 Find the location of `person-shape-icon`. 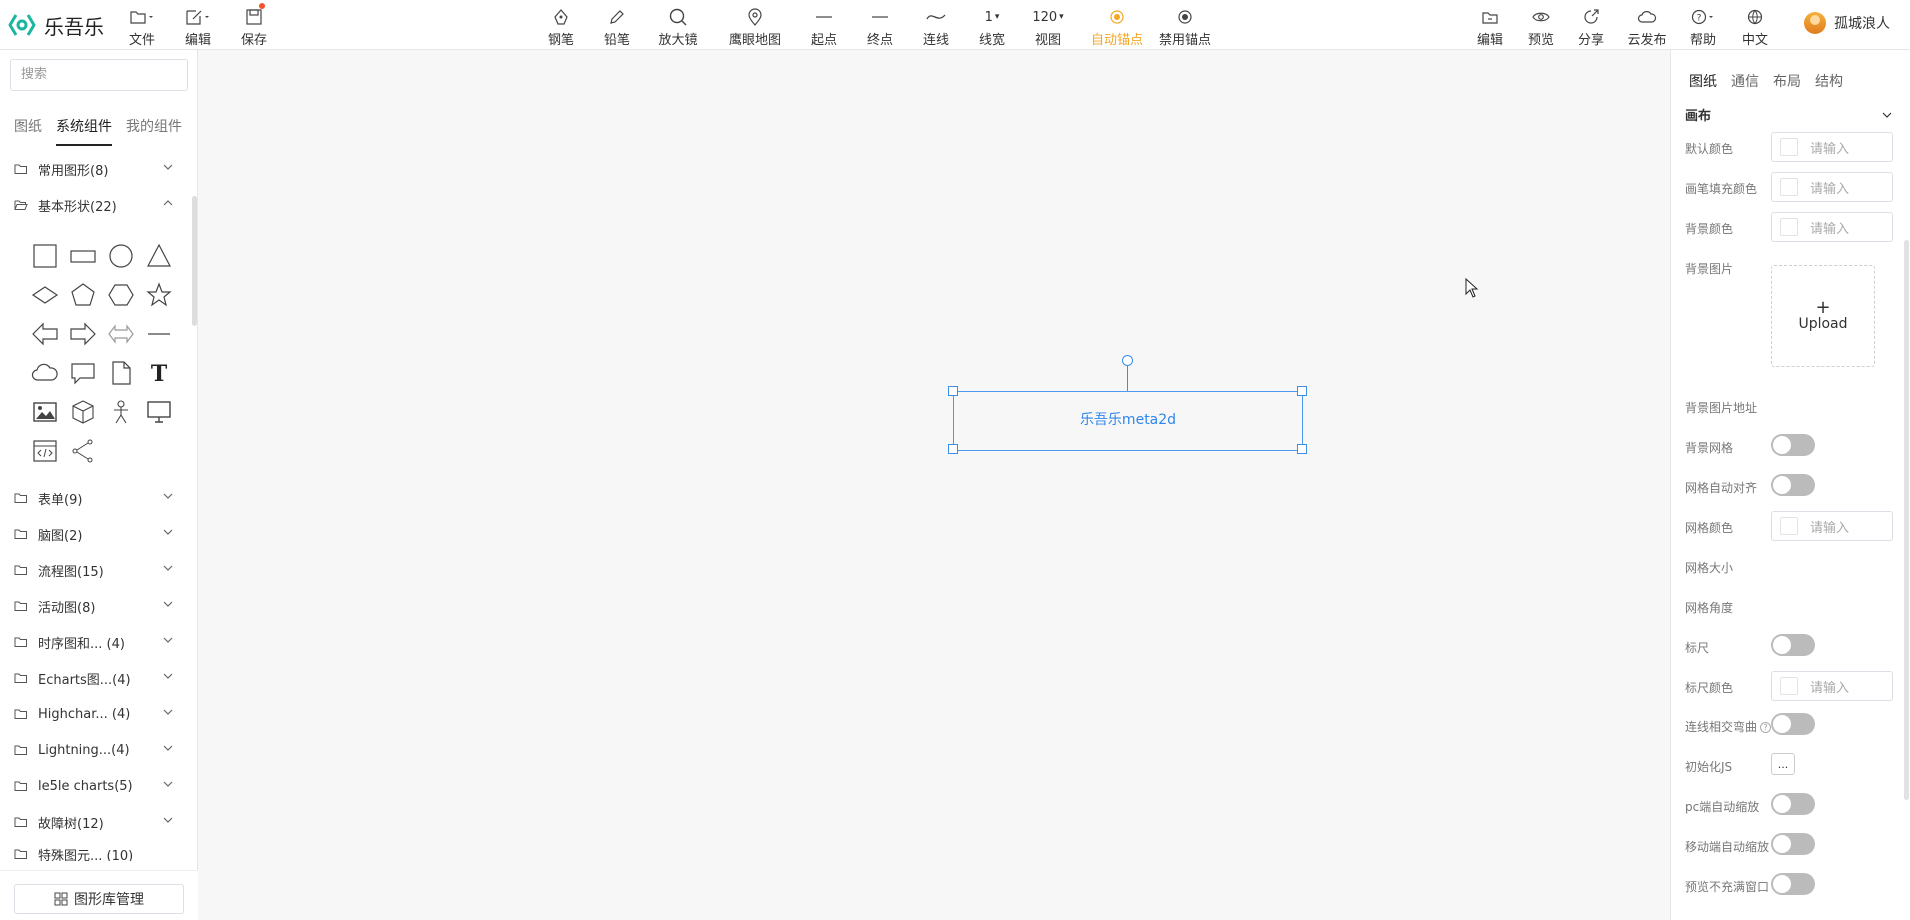

person-shape-icon is located at coordinates (121, 411).